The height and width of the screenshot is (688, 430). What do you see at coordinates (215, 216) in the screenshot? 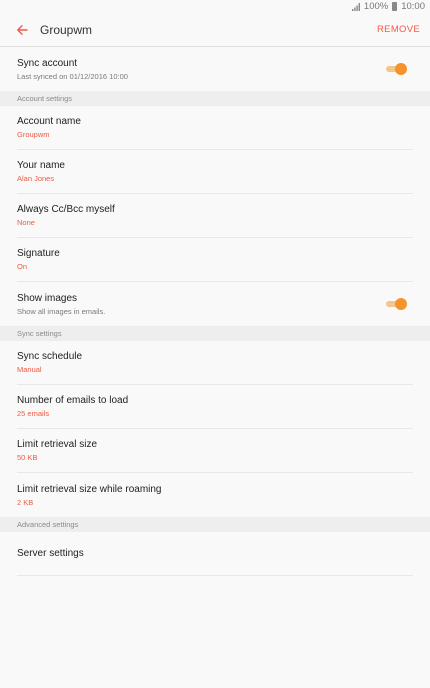
I see `cc-bcc-row: Always Cc/Bcc myself None` at bounding box center [215, 216].